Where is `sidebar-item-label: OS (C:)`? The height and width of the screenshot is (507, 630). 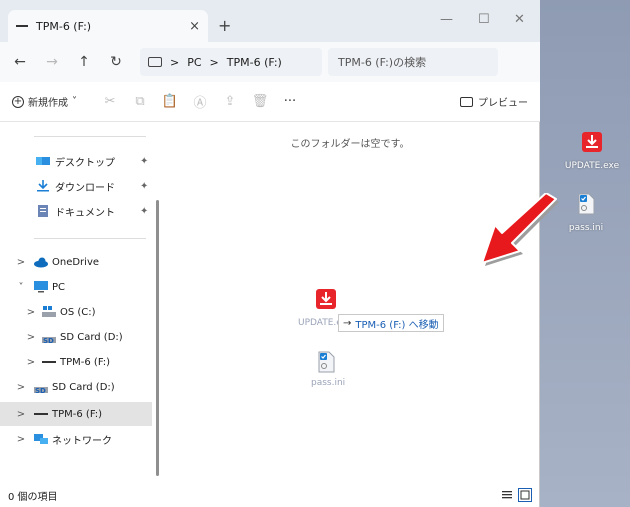
sidebar-item-label: OS (C:) is located at coordinates (78, 312).